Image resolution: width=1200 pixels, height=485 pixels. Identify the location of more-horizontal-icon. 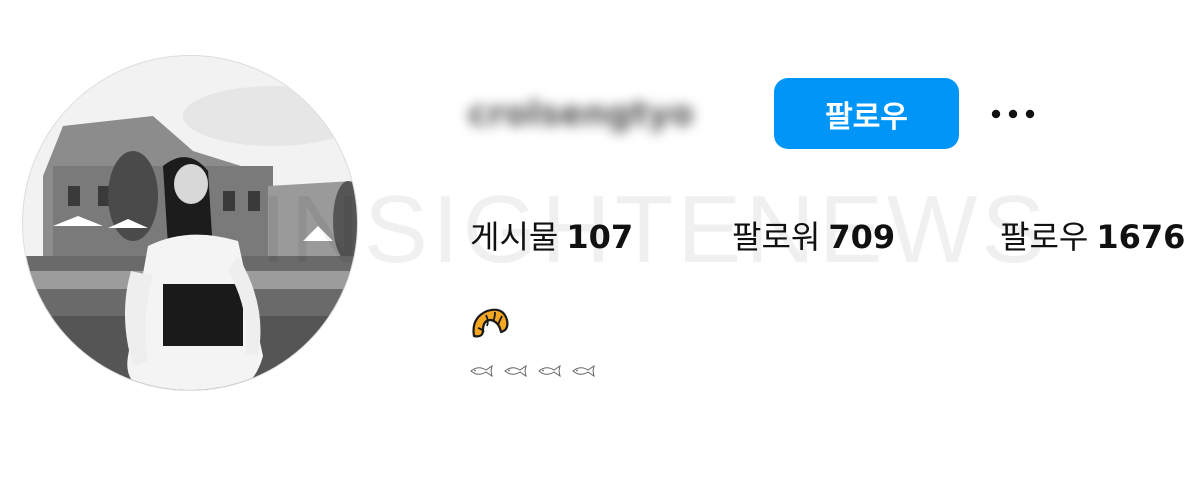
(1013, 114).